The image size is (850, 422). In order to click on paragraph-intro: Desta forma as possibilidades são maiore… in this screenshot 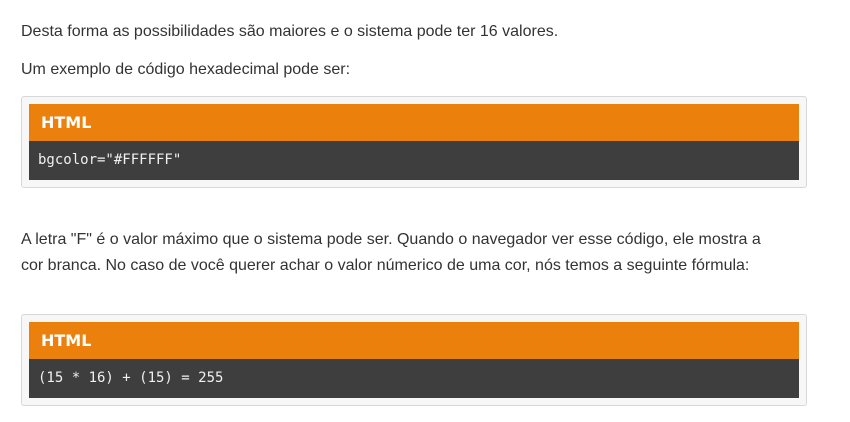, I will do `click(290, 31)`.